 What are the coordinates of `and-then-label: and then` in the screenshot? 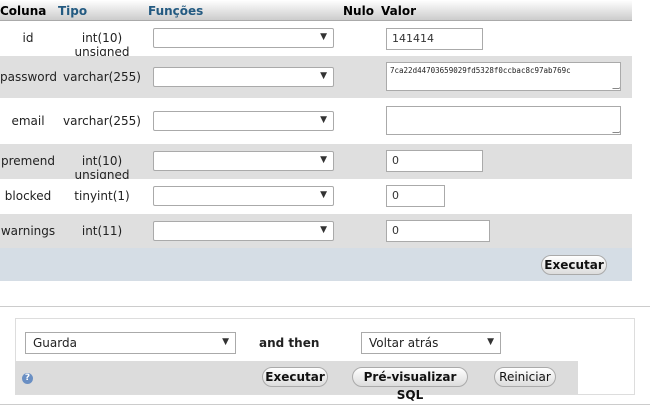 It's located at (289, 343).